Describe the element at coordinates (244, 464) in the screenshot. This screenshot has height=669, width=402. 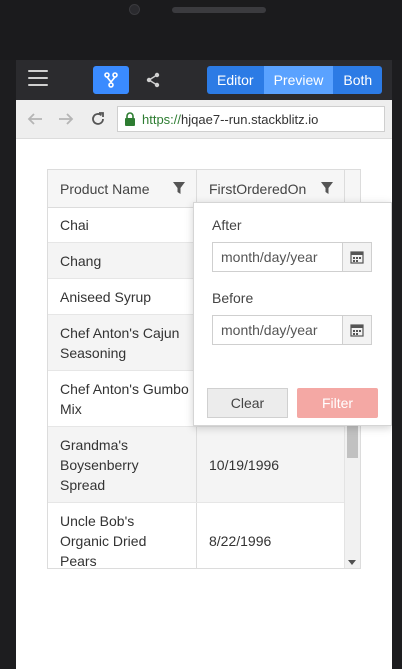
I see `first-ordered-cell: 10/19/1996` at that location.